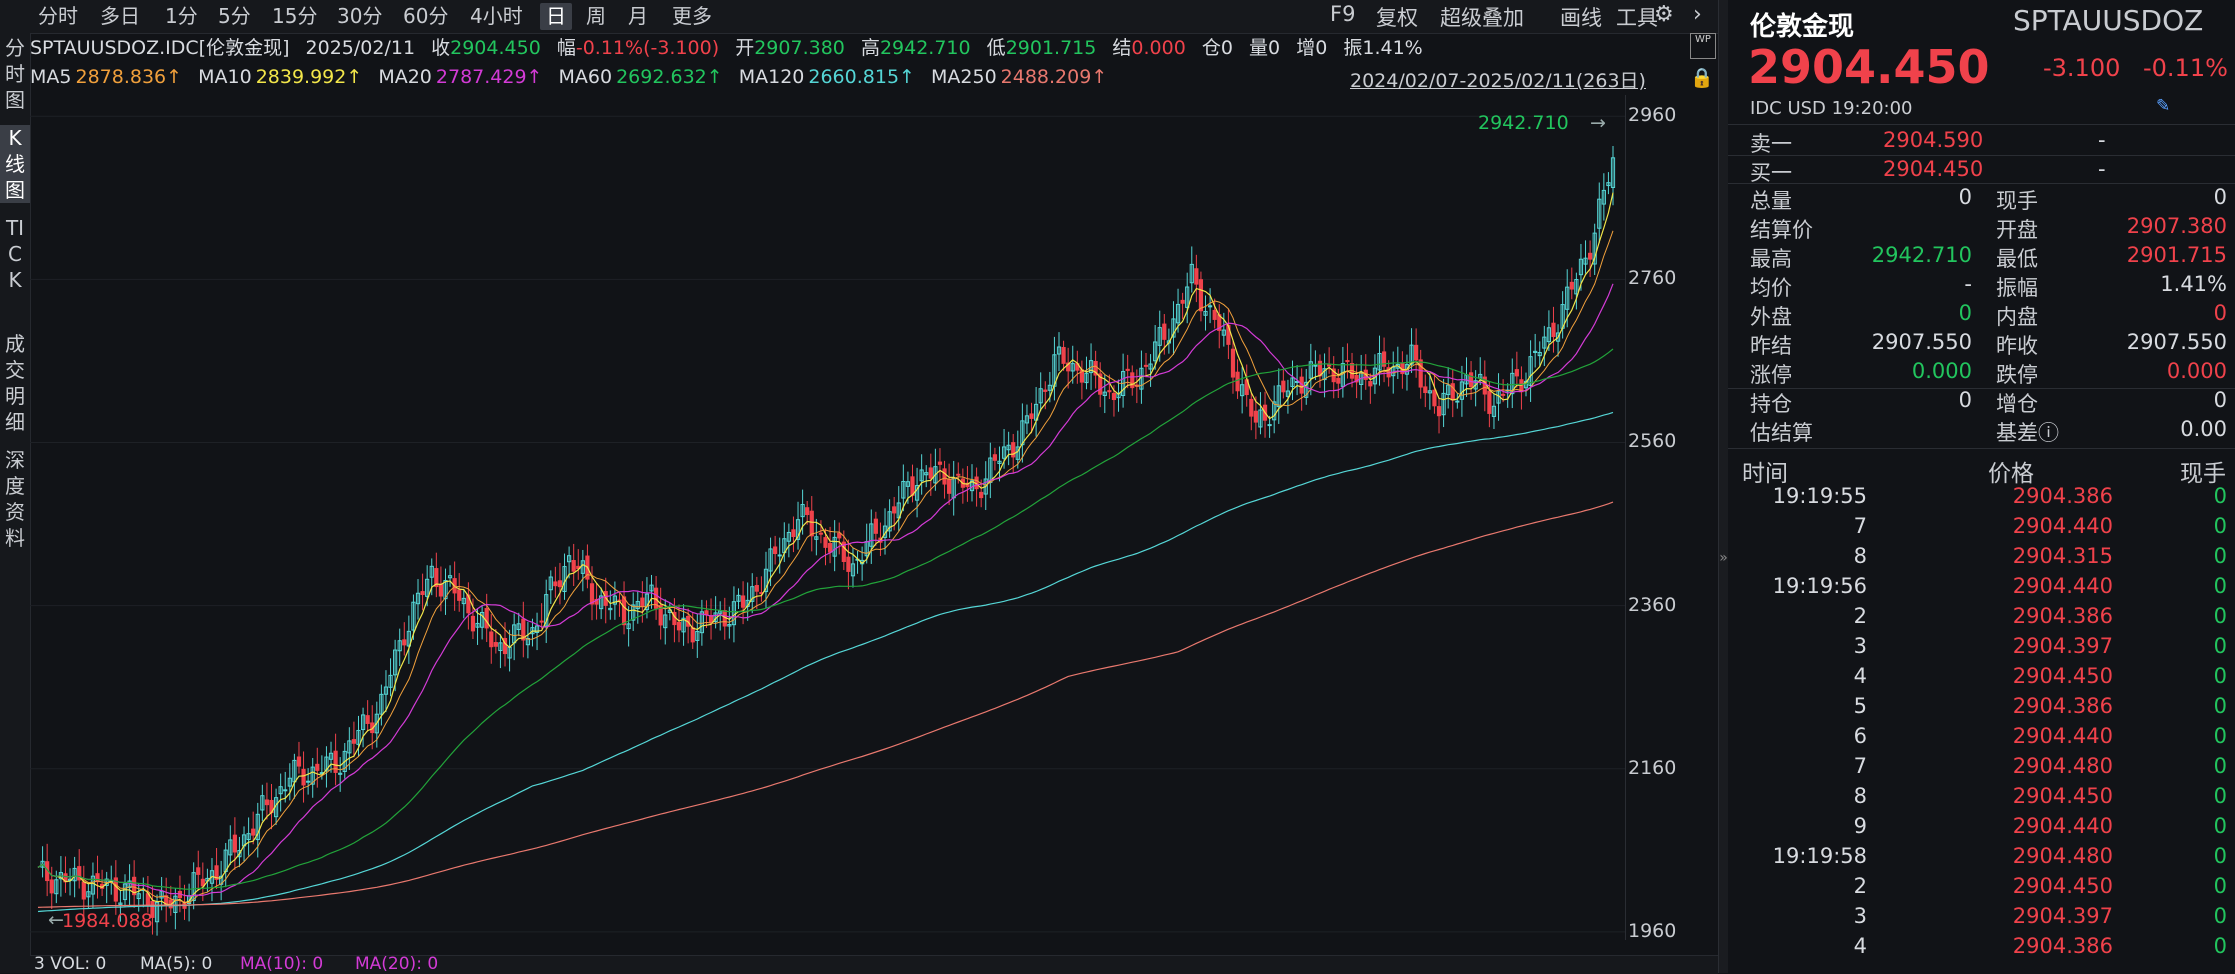 The image size is (2235, 974). What do you see at coordinates (107, 921) in the screenshot?
I see `min-label: 1984.088` at bounding box center [107, 921].